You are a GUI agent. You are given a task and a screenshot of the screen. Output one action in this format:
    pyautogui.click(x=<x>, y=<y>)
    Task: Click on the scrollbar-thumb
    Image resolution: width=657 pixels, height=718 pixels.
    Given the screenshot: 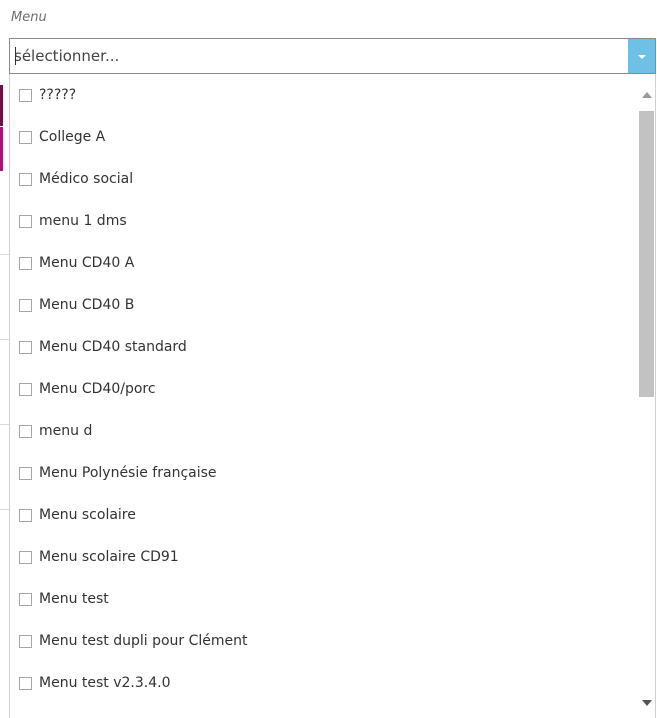 What is the action you would take?
    pyautogui.click(x=646, y=254)
    